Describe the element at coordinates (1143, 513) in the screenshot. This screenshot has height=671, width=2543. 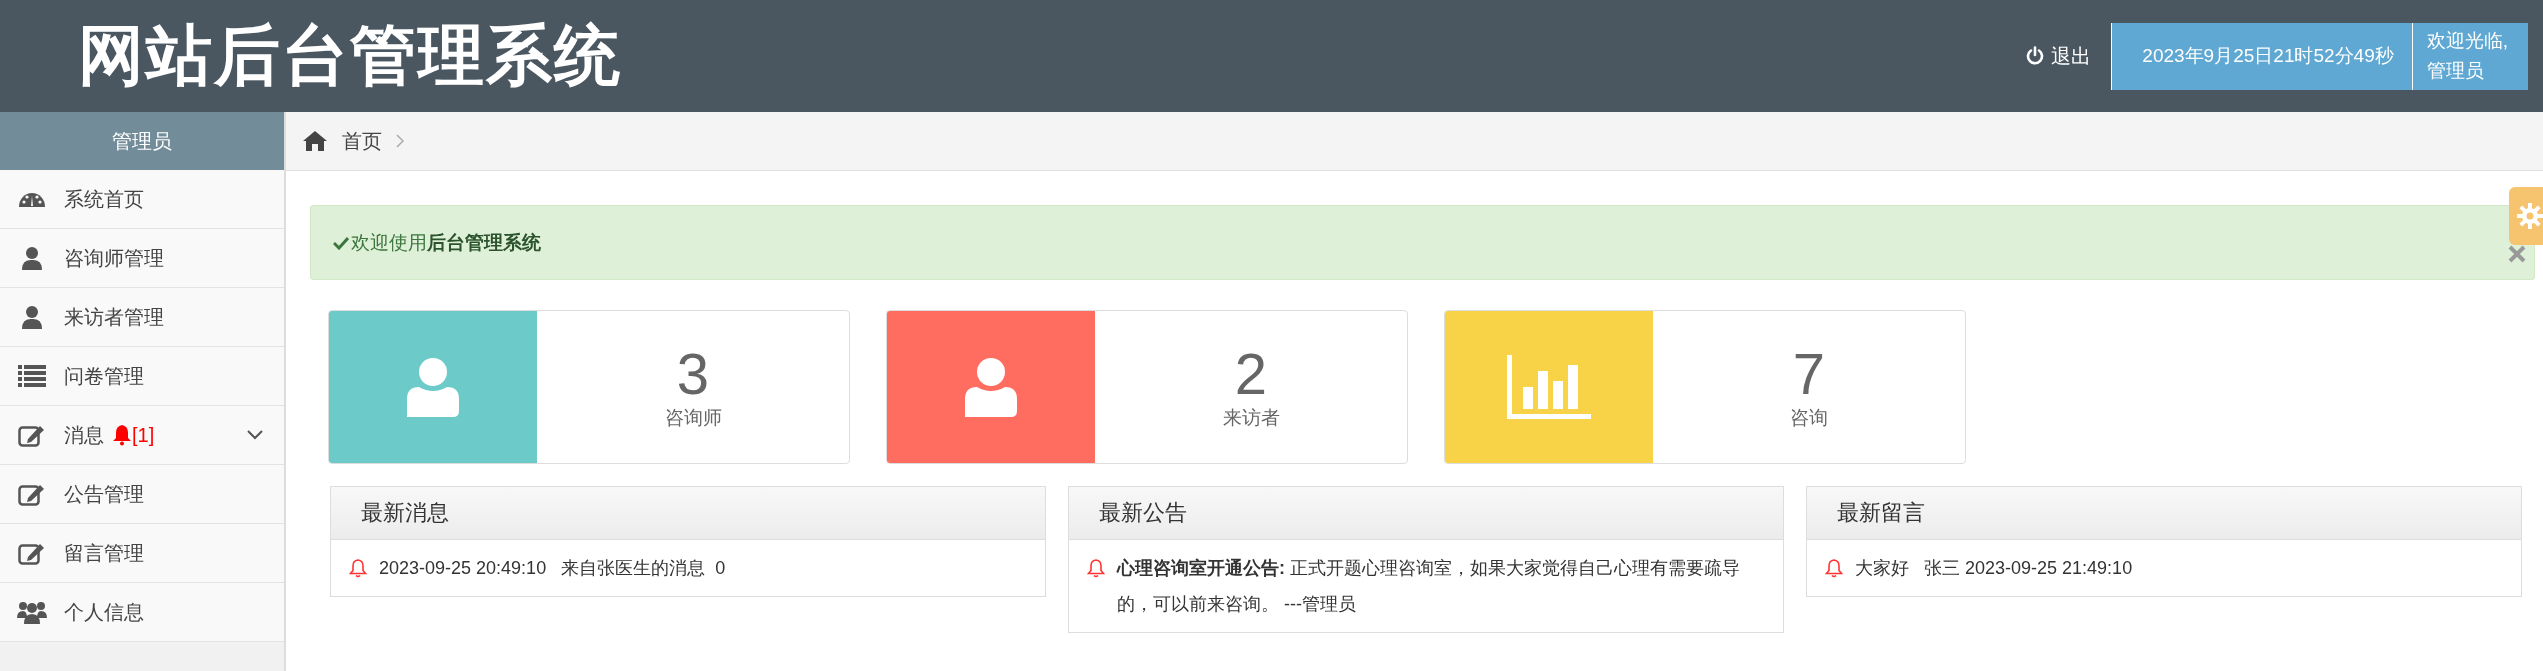
I see `panel-title: 最新公告` at that location.